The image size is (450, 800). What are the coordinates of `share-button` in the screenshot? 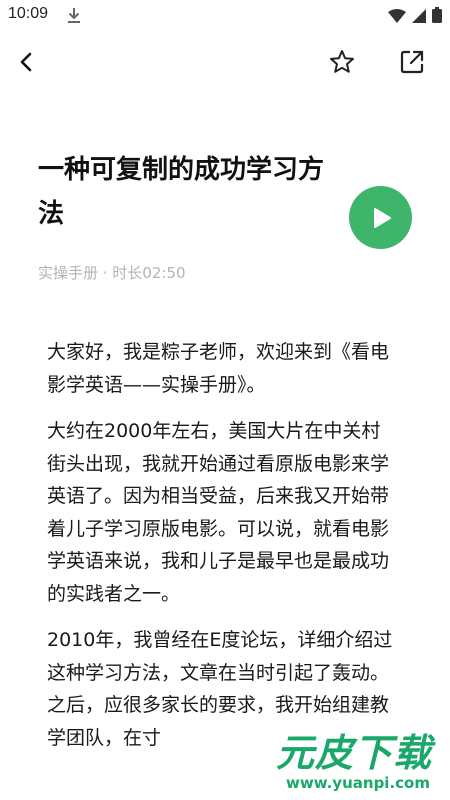 It's located at (412, 62).